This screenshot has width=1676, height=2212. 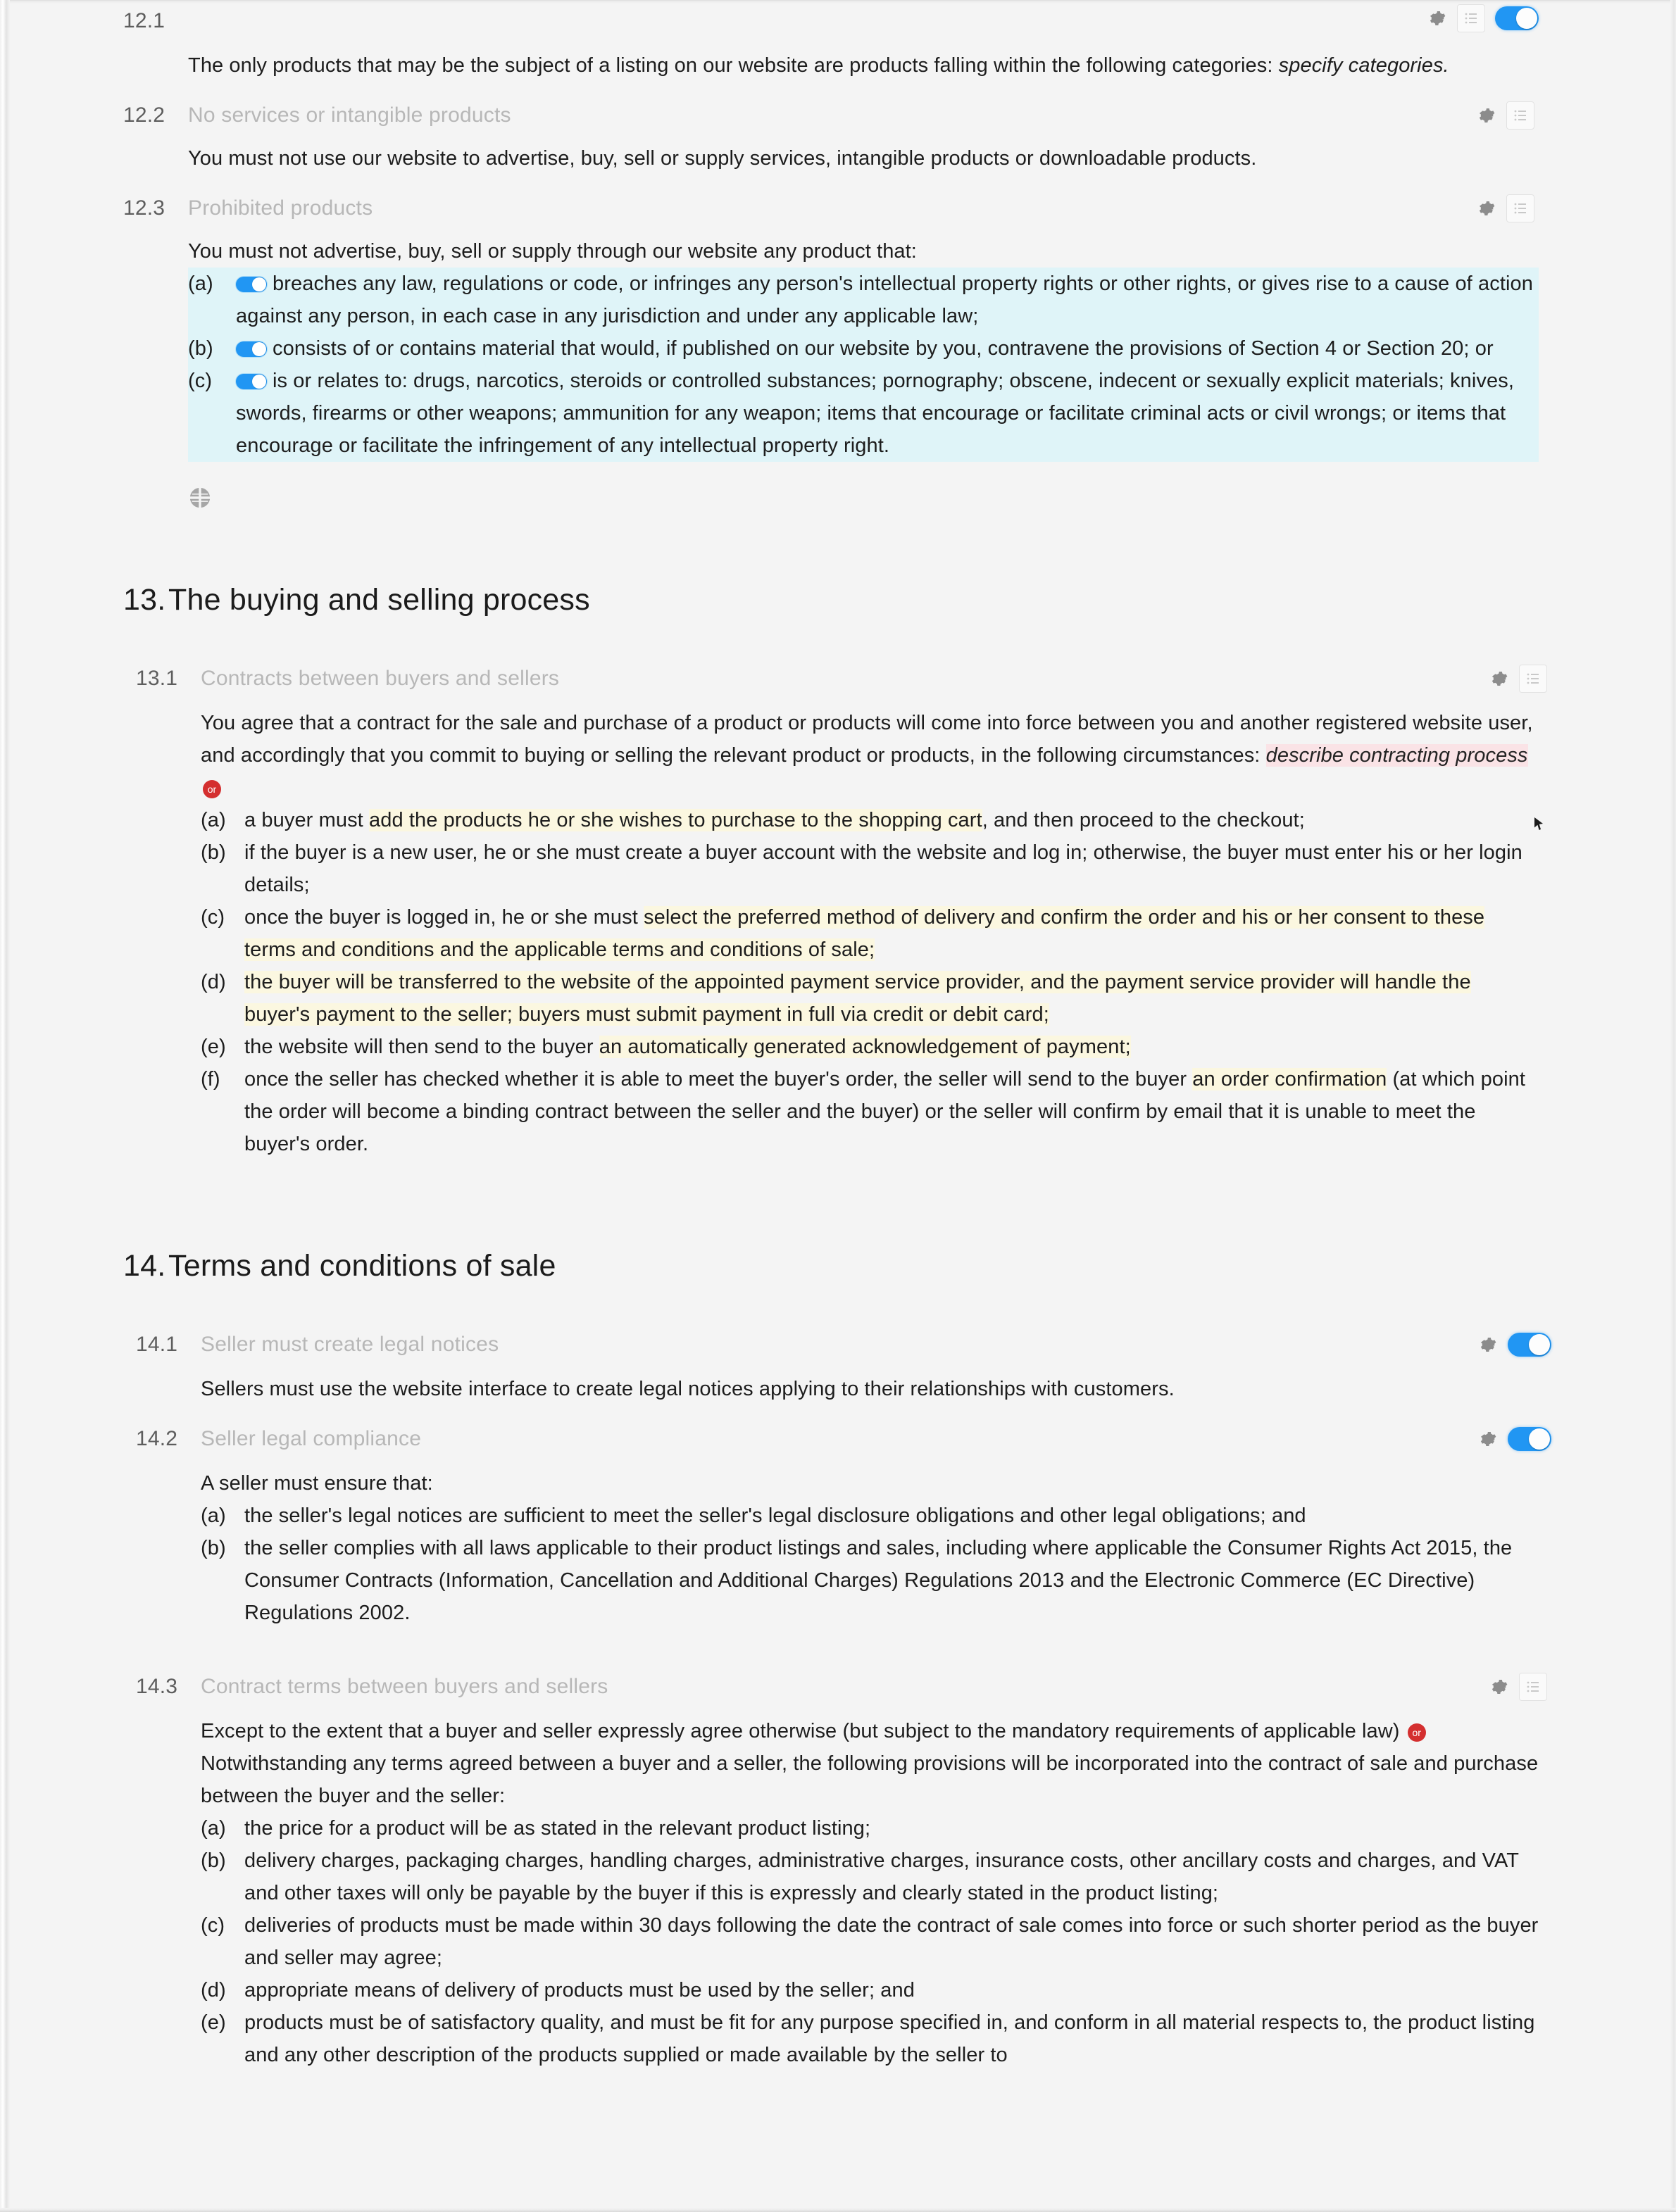 I want to click on section-heading-14: 14.Terms and conditions of sale, so click(x=831, y=1266).